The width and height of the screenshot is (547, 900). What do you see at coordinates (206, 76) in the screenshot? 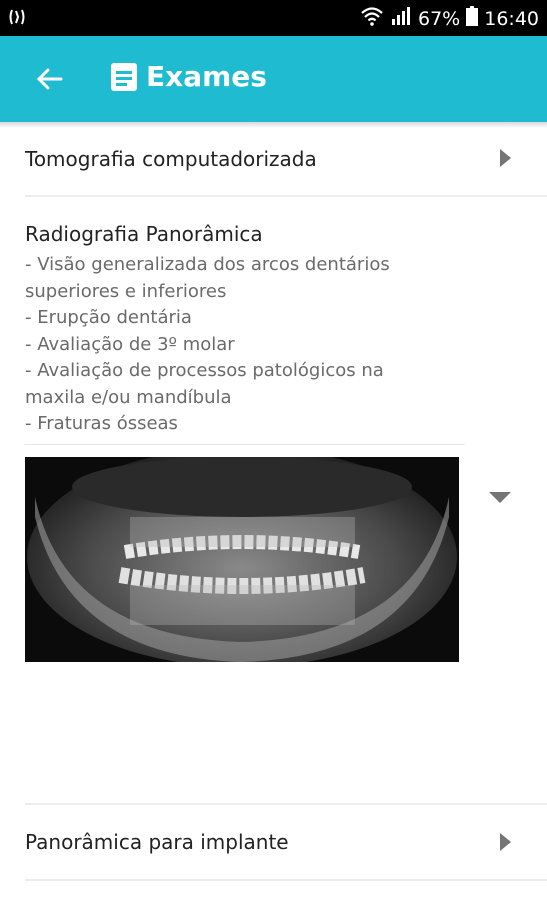
I see `page-title: Exames` at bounding box center [206, 76].